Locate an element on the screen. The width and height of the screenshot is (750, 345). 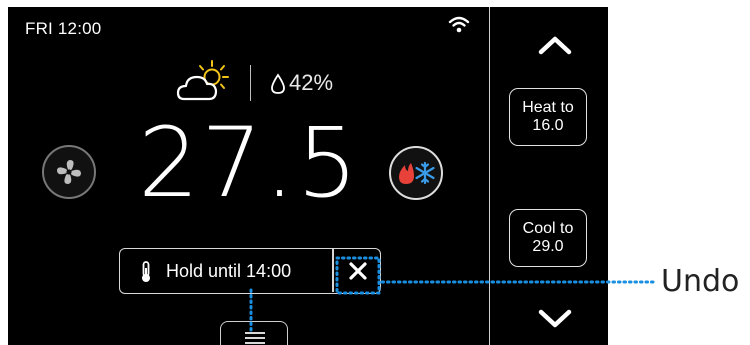
panel-divider is located at coordinates (489, 176).